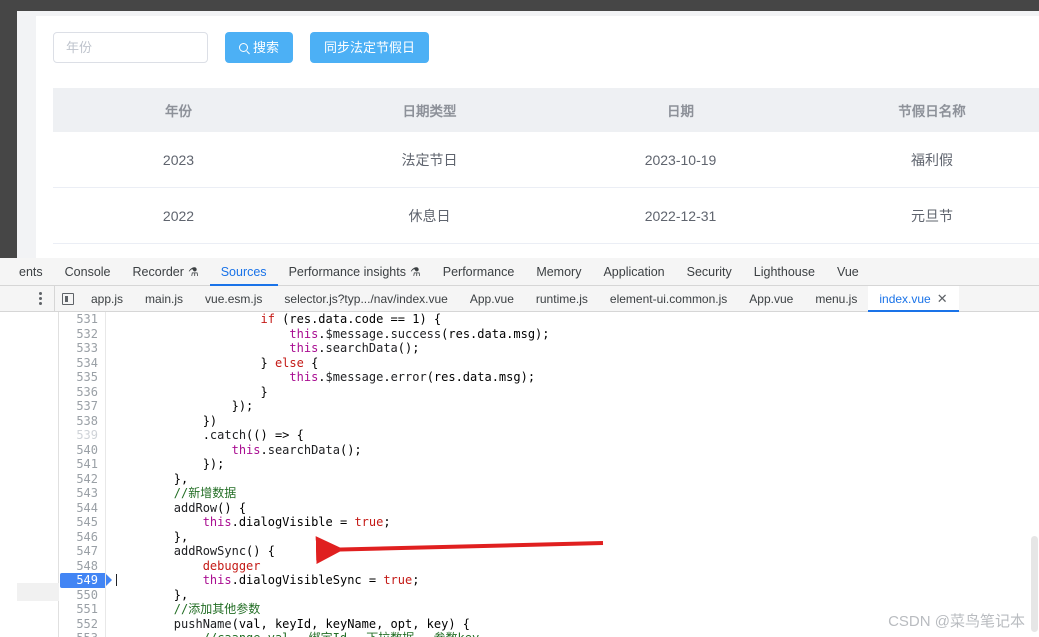 The image size is (1039, 637). I want to click on file-tab-selector-js-typ-nav-index-vue: selector.js?typ.../nav/index.vue, so click(365, 299).